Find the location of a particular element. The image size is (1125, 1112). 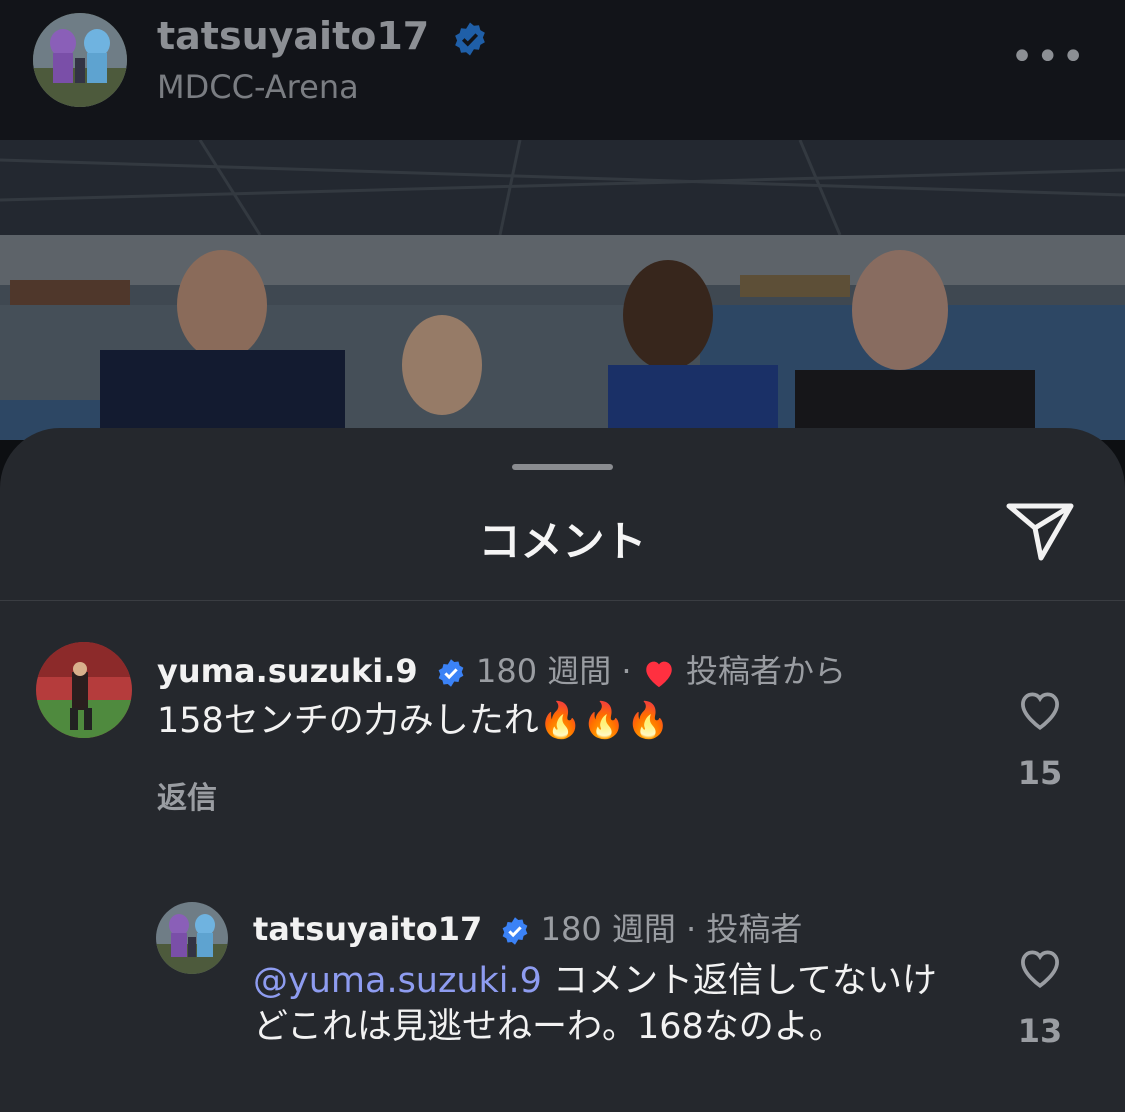

author-tag: 投稿者 is located at coordinates (754, 929).